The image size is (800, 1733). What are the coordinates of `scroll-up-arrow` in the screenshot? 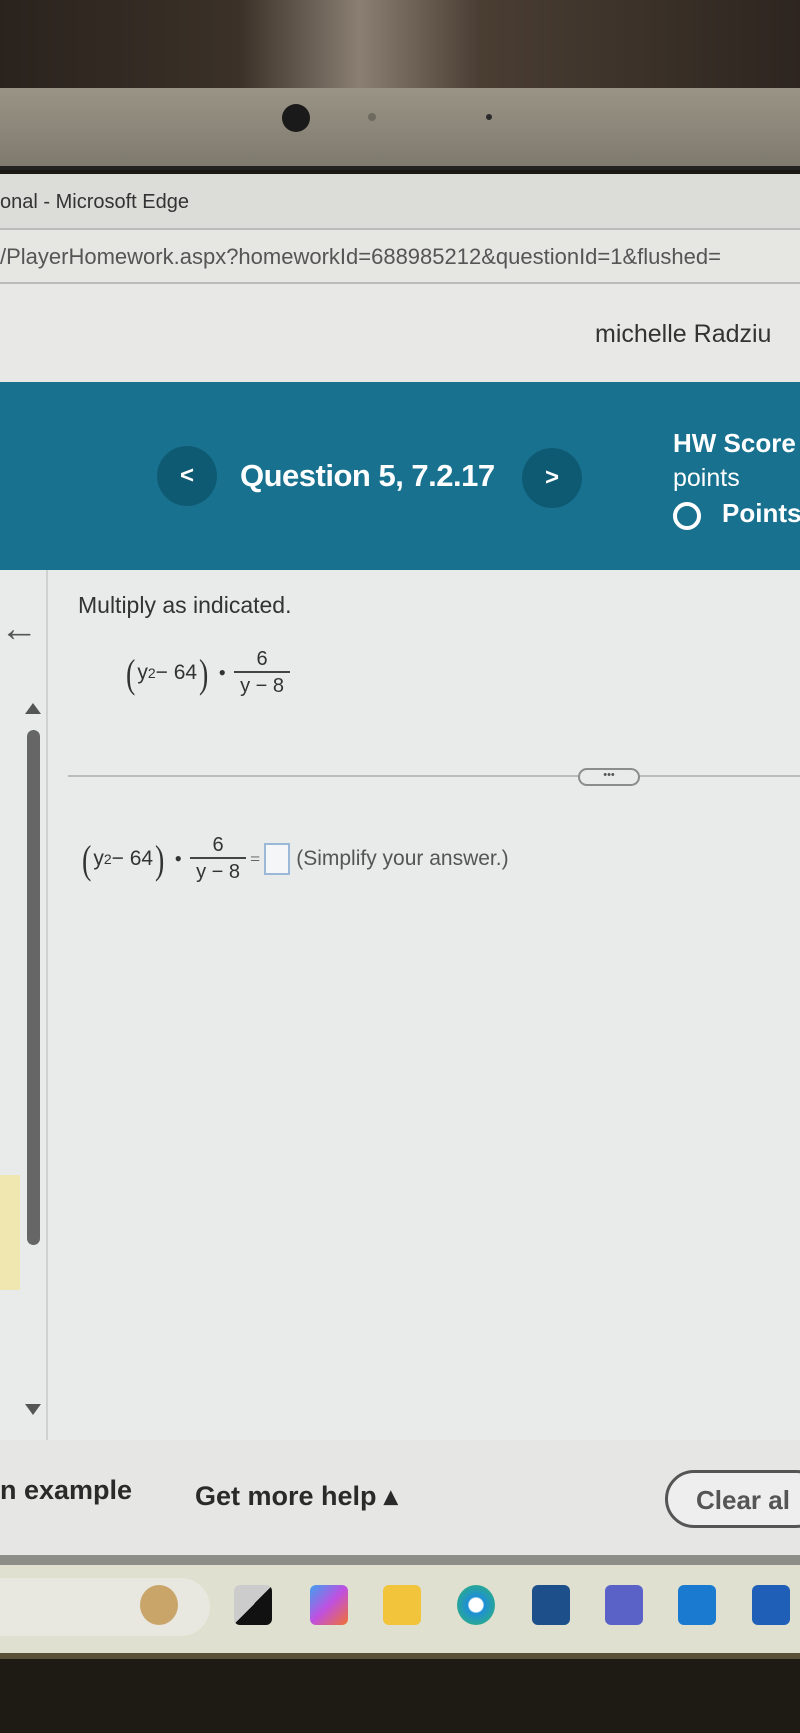 It's located at (33, 708).